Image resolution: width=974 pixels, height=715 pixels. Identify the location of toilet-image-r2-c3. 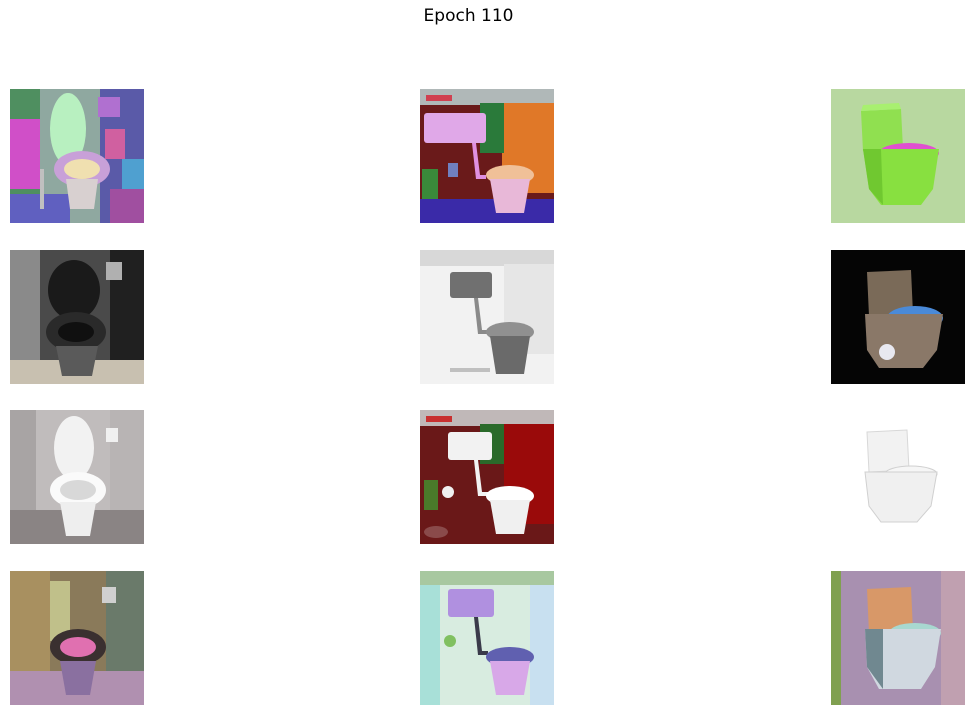
(898, 317).